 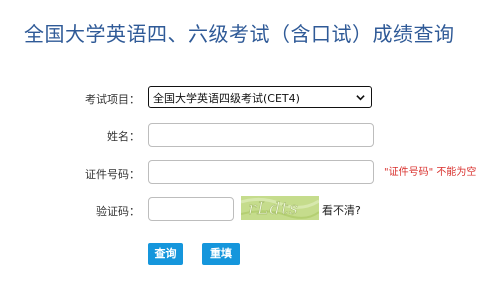 I want to click on exam-select-value: 全国大学英语四级考试(CET4), so click(x=226, y=98).